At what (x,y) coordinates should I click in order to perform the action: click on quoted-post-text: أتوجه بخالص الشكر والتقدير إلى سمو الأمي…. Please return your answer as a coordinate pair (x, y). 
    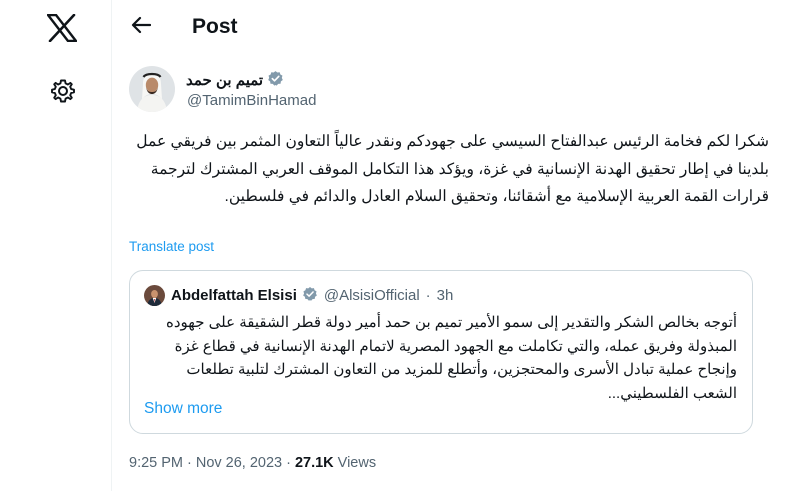
    Looking at the image, I should click on (451, 358).